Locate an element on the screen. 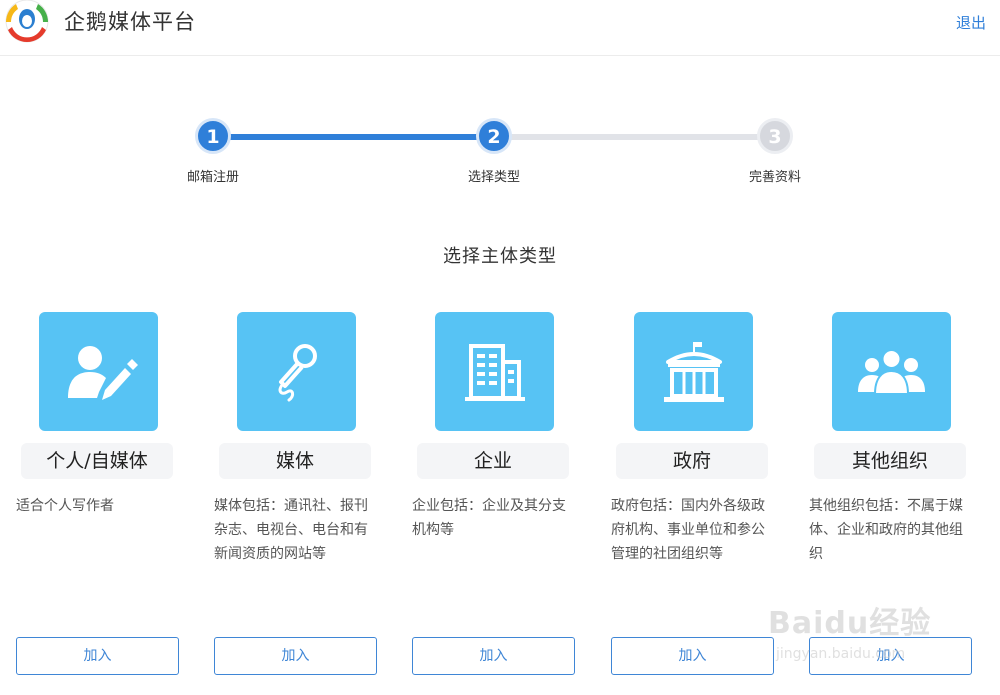 Image resolution: width=1000 pixels, height=695 pixels. step-2-label: 选择类型 is located at coordinates (493, 177).